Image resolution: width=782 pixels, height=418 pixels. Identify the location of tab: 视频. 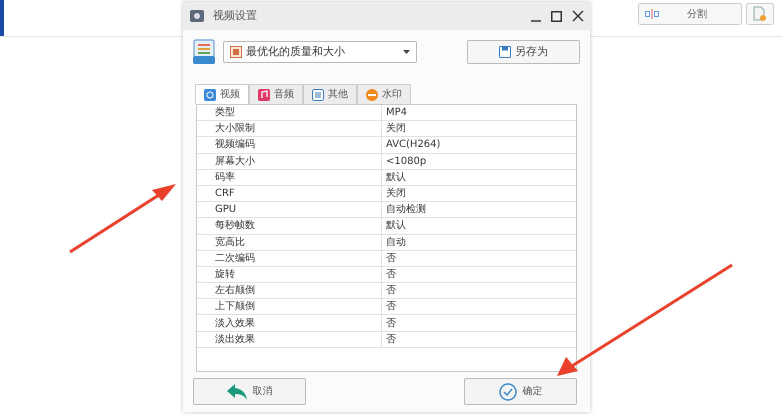
(222, 94).